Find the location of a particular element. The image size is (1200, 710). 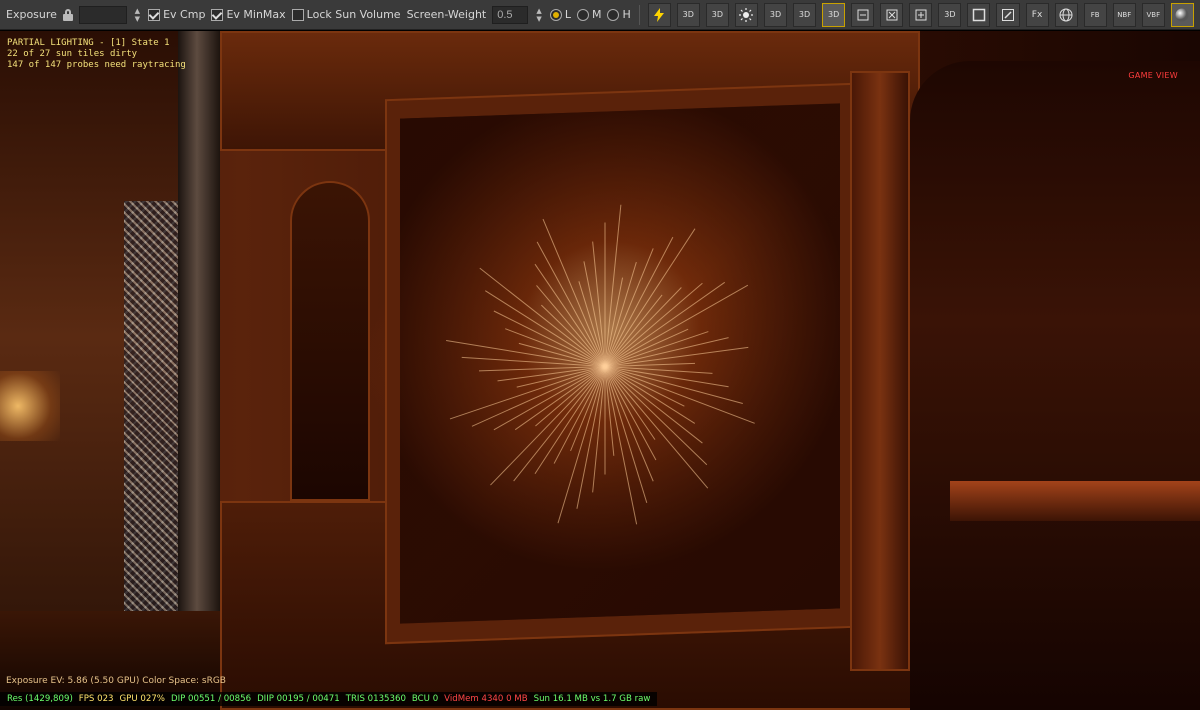

lod-radio-m-label: M is located at coordinates (596, 14).